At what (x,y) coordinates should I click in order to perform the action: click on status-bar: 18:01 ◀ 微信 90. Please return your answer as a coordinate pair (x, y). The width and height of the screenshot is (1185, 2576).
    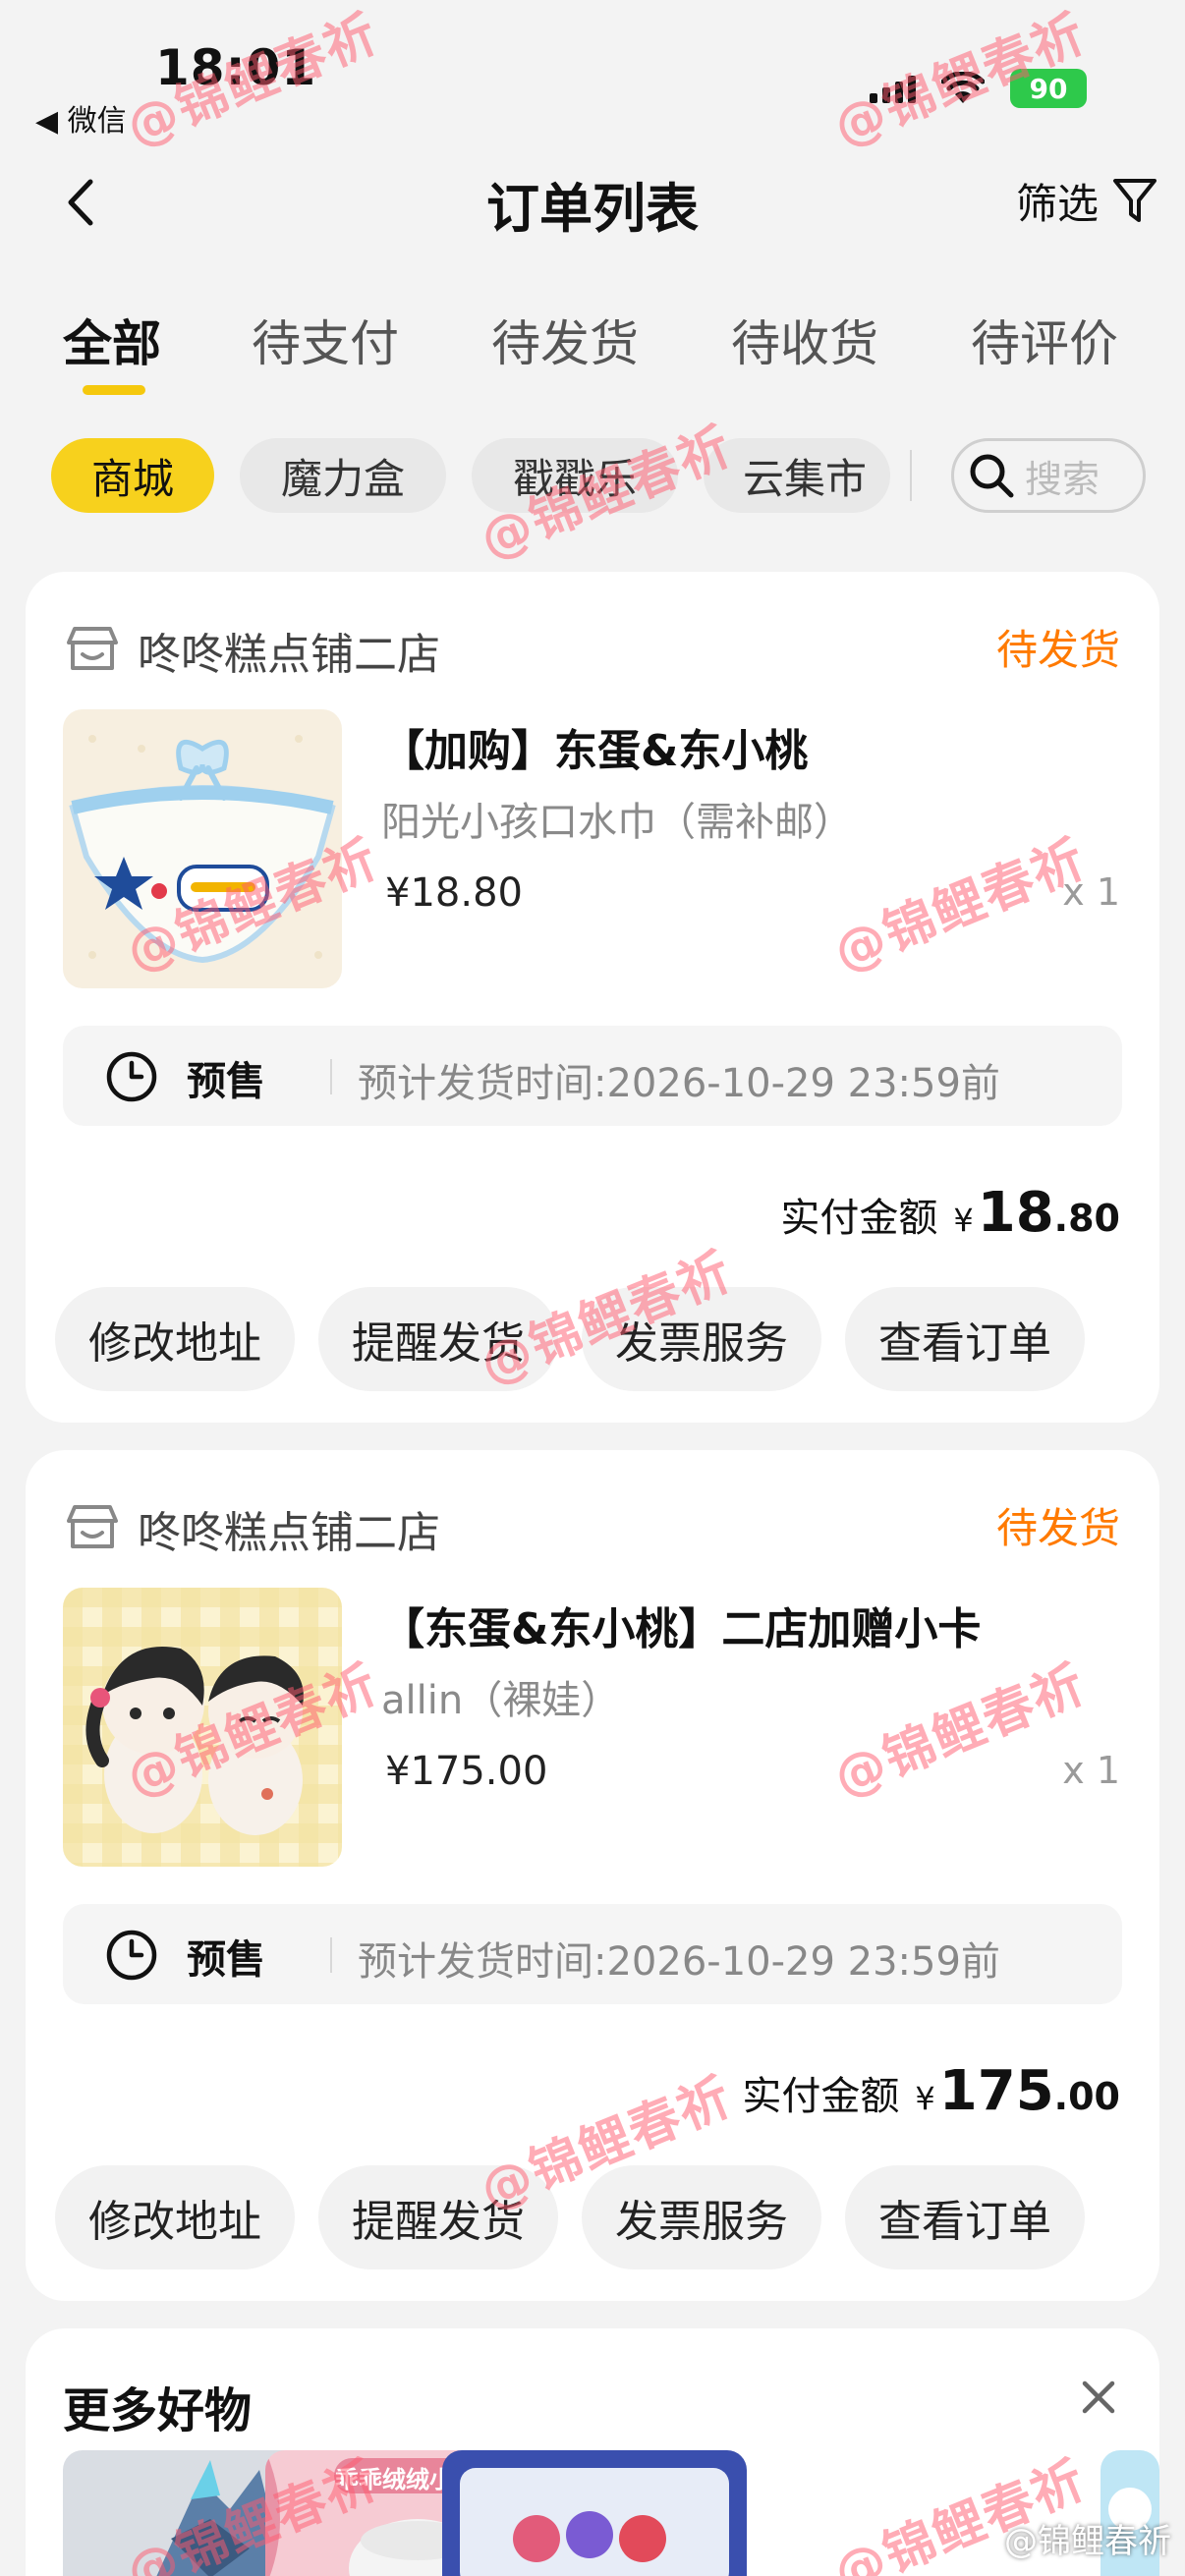
    Looking at the image, I should click on (592, 70).